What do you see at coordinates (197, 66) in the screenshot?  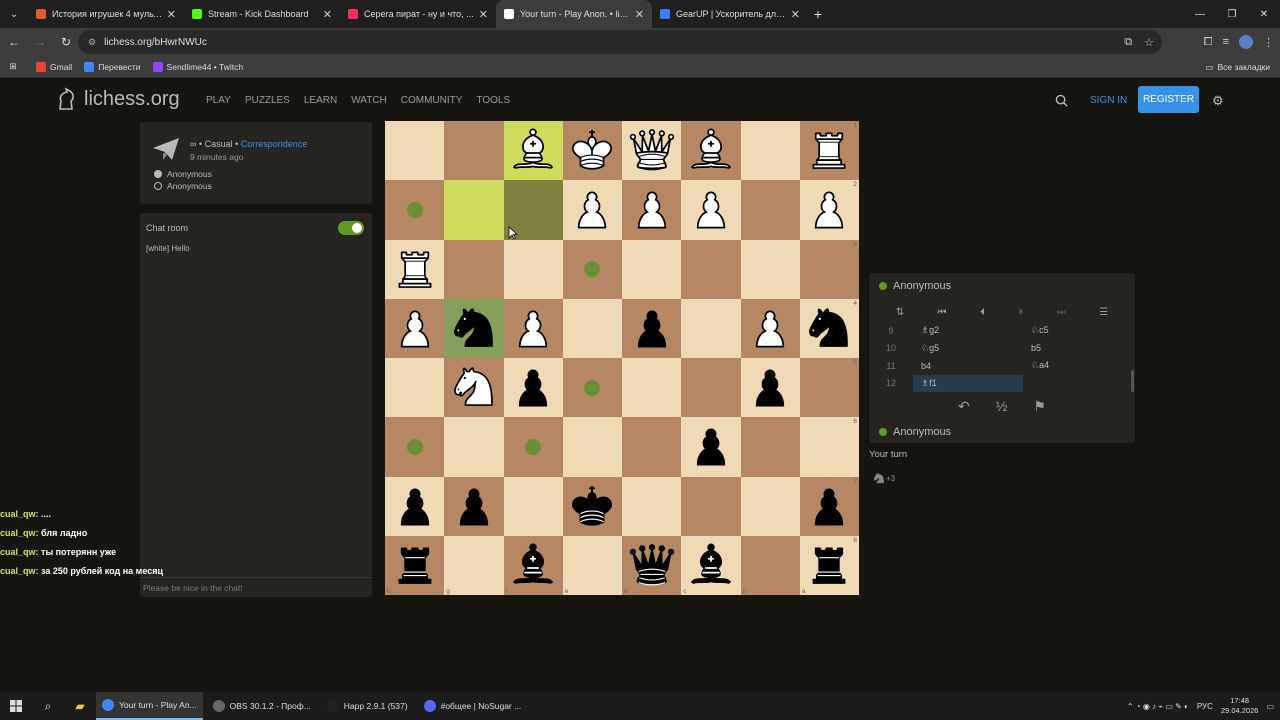 I see `bookmark-item: Sendlime44 • Twitch` at bounding box center [197, 66].